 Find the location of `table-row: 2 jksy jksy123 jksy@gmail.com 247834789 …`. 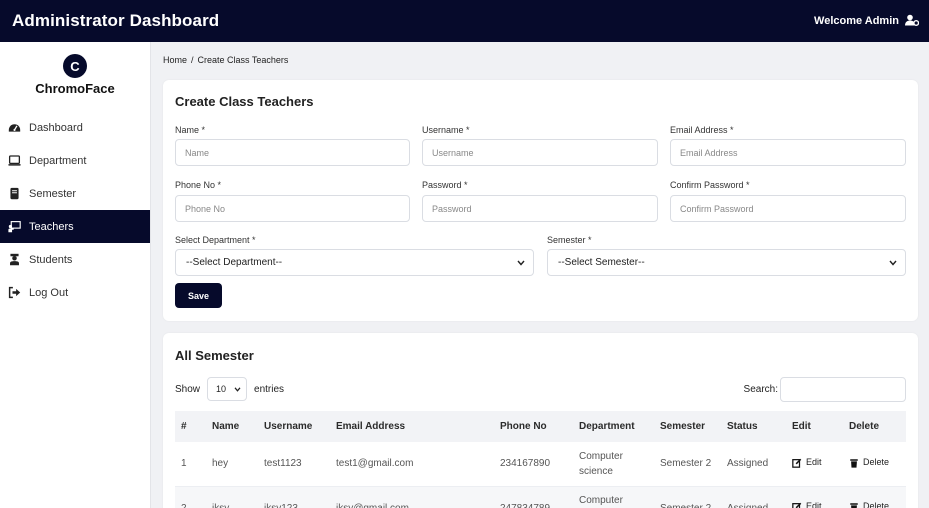

table-row: 2 jksy jksy123 jksy@gmail.com 247834789 … is located at coordinates (540, 497).